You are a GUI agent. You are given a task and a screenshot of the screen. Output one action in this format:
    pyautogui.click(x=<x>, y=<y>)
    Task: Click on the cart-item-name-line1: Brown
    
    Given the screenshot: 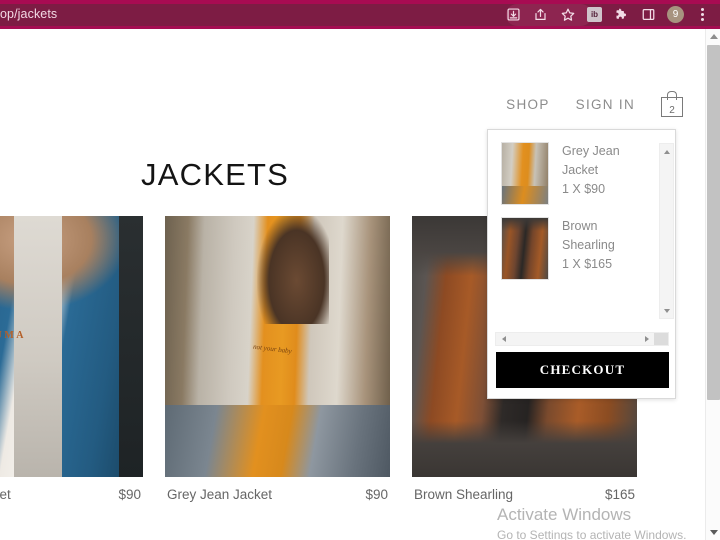 What is the action you would take?
    pyautogui.click(x=580, y=226)
    